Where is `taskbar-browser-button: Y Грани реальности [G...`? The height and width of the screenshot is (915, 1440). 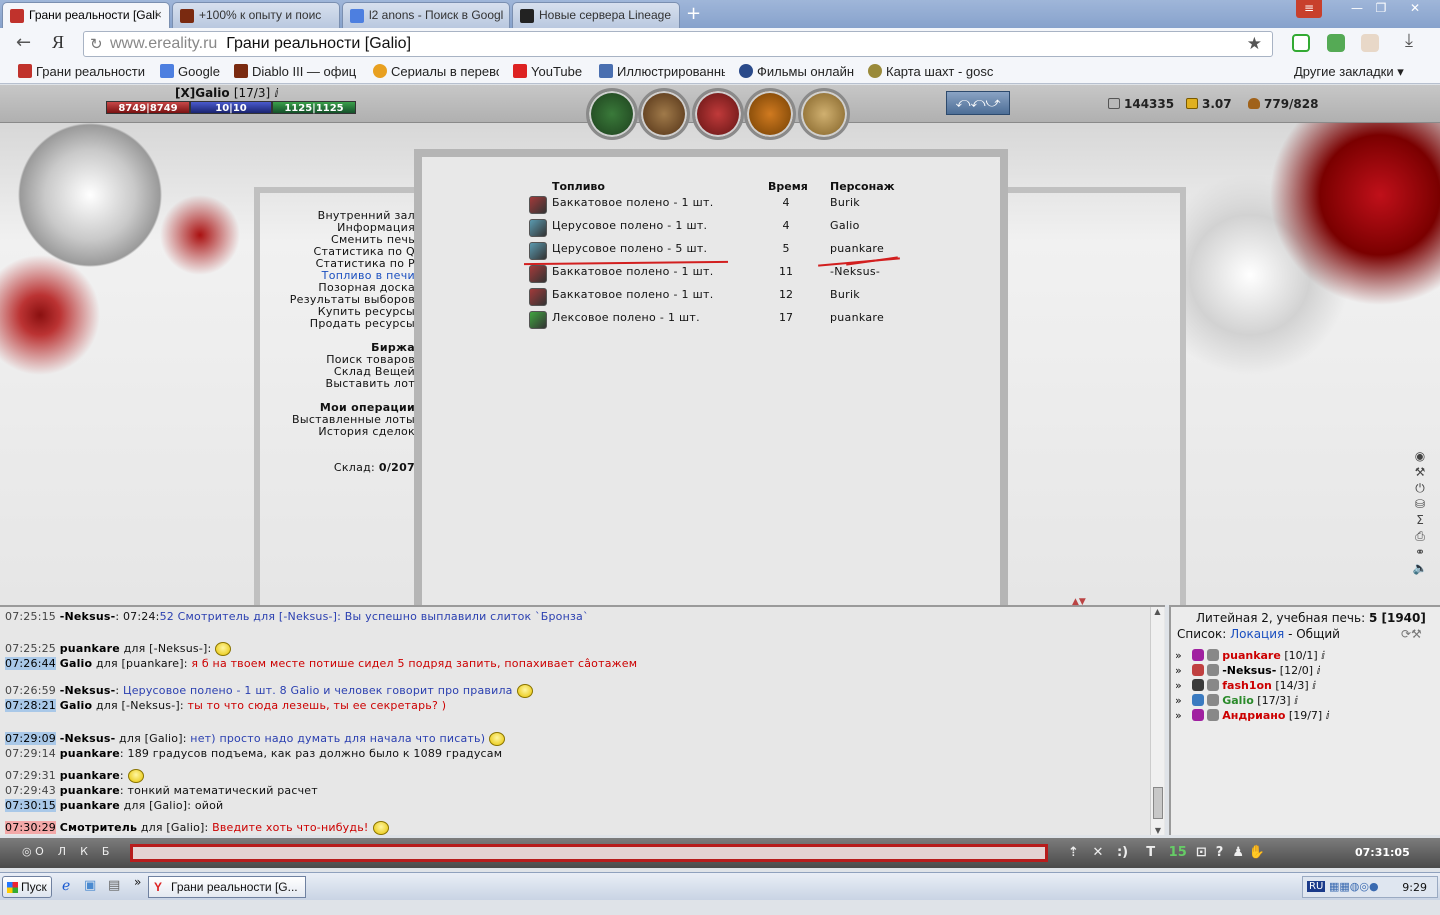
taskbar-browser-button: Y Грани реальности [G... is located at coordinates (227, 887).